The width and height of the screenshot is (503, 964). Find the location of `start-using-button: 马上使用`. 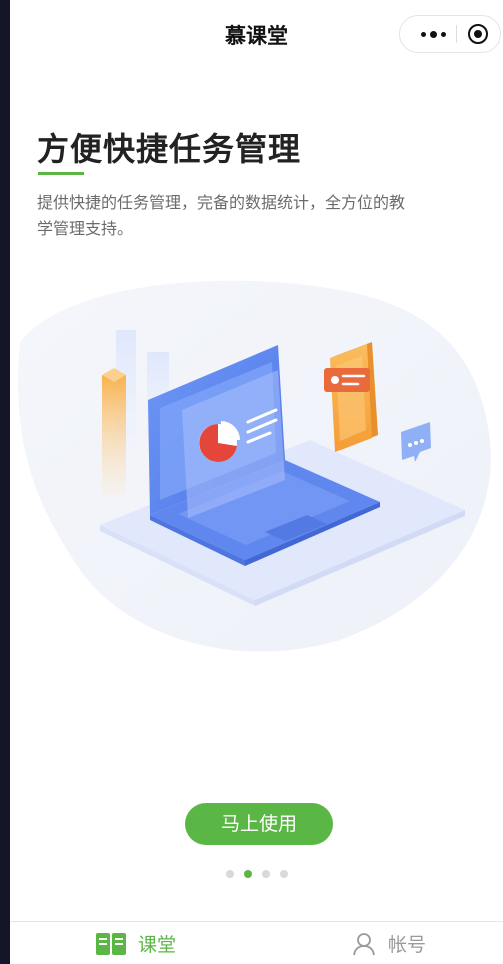

start-using-button: 马上使用 is located at coordinates (259, 824).